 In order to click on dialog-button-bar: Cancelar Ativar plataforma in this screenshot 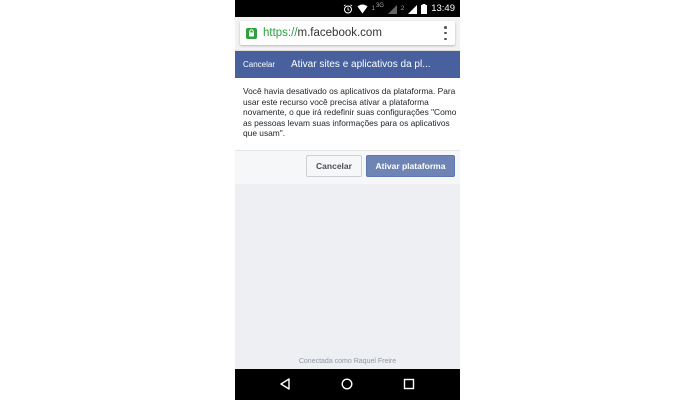, I will do `click(347, 167)`.